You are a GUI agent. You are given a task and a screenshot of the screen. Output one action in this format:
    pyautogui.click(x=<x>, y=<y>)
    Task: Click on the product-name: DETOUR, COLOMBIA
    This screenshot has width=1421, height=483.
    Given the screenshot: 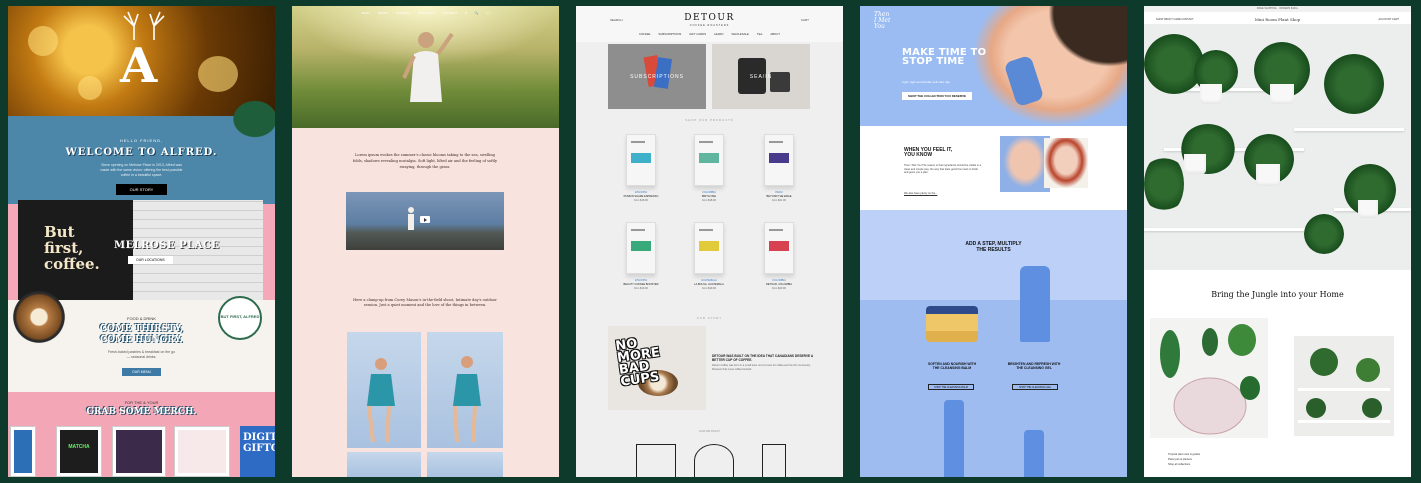 What is the action you would take?
    pyautogui.click(x=779, y=284)
    